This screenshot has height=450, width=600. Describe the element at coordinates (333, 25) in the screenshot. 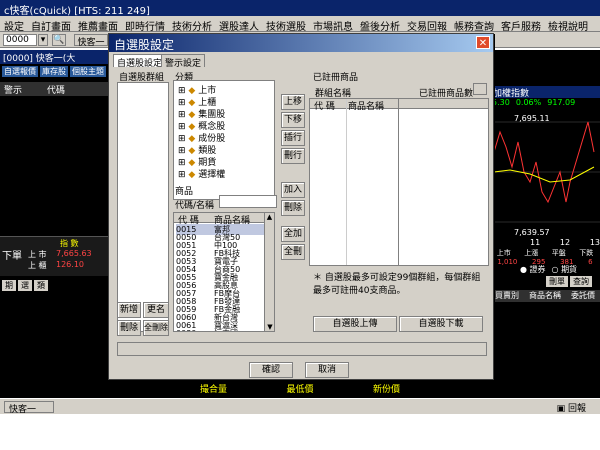

I see `menu-item-market-news: 市場訊息` at that location.